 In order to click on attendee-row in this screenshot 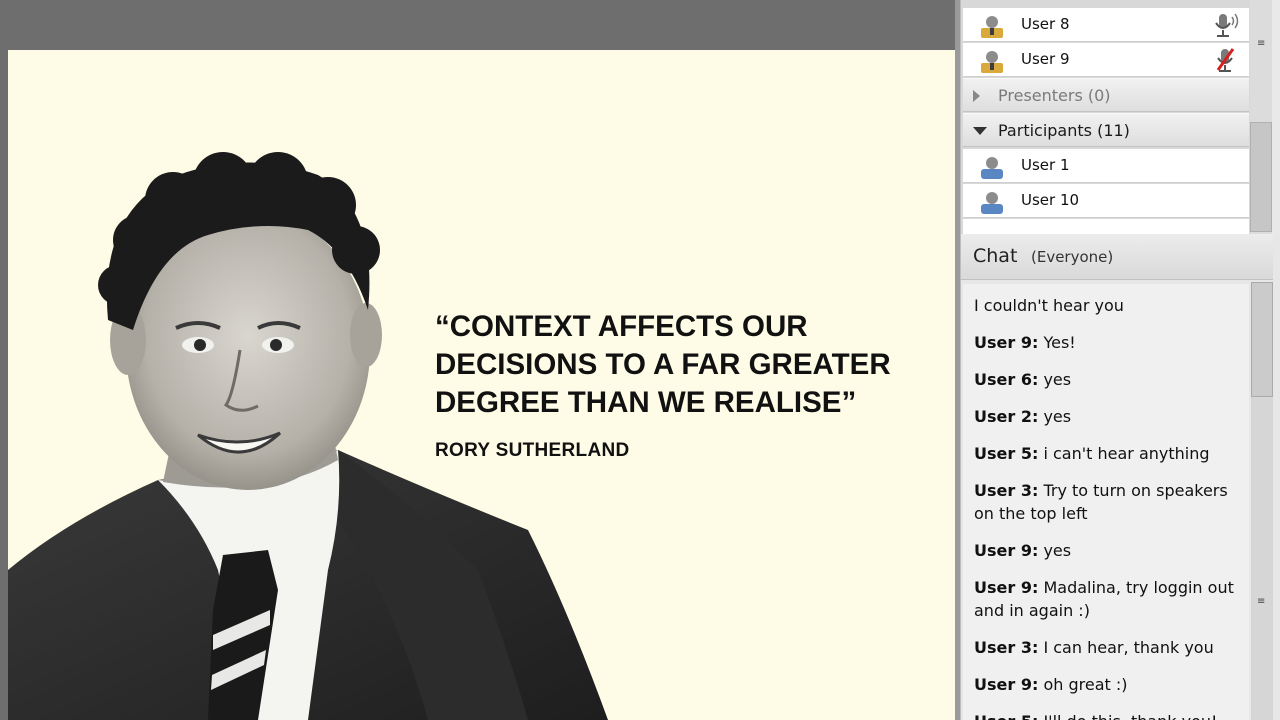, I will do `click(1106, 226)`.